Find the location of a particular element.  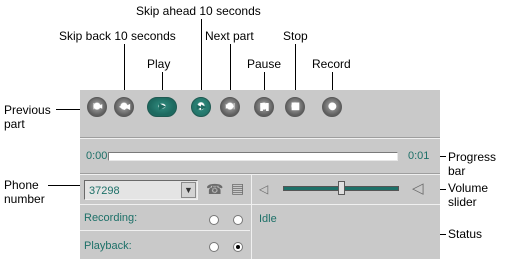

record-icon: ● is located at coordinates (332, 106).